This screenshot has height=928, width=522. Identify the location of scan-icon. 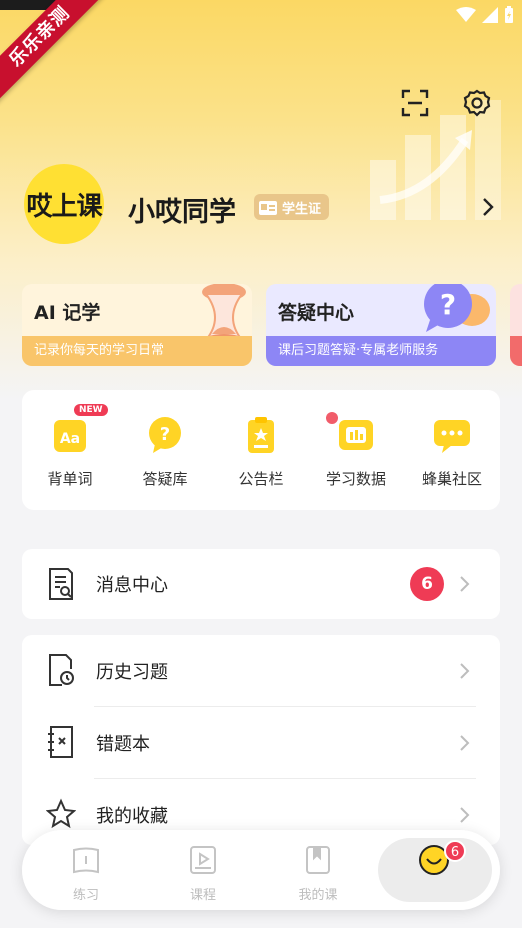
(415, 103).